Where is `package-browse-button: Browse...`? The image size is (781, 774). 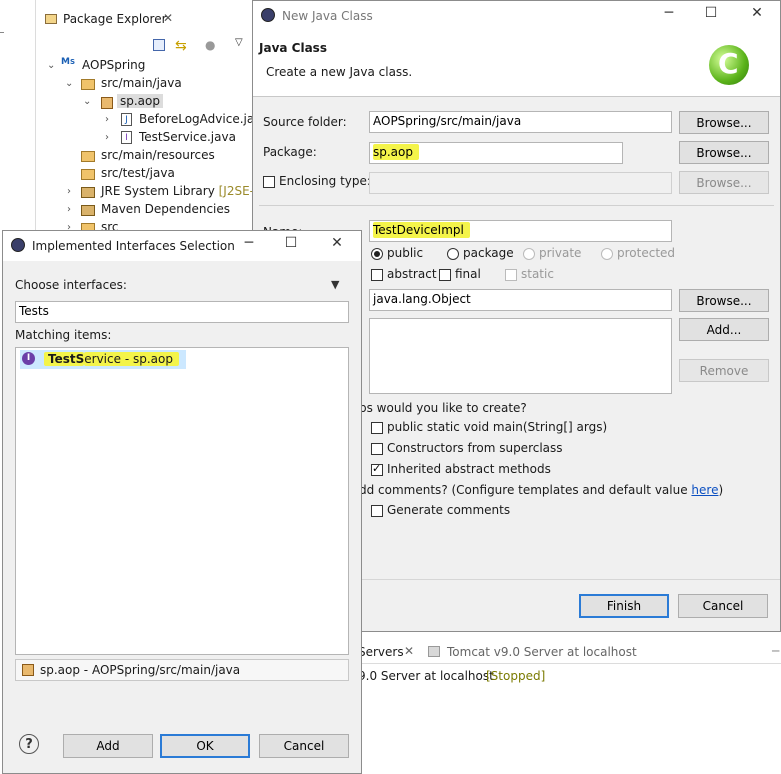
package-browse-button: Browse... is located at coordinates (724, 152).